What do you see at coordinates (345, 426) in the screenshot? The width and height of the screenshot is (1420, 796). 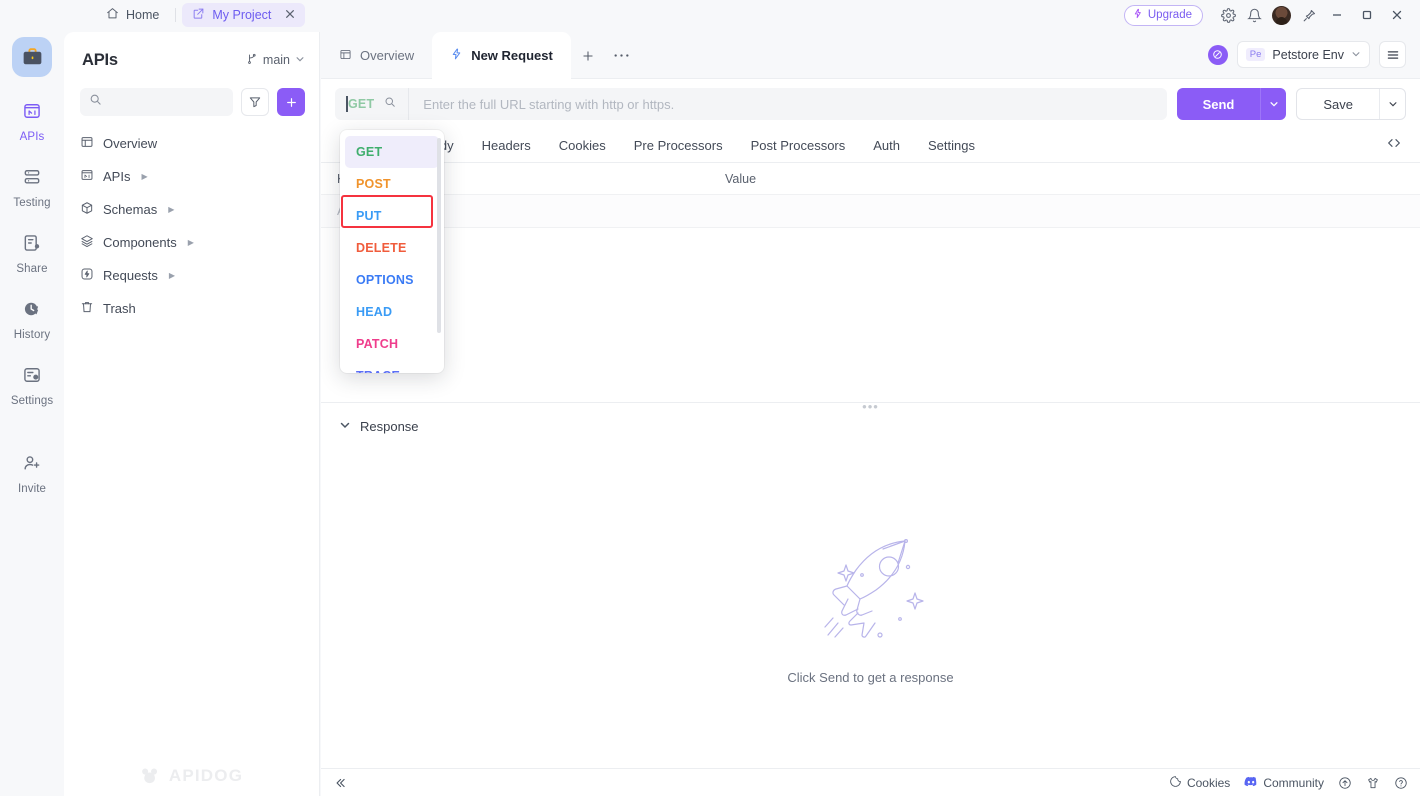 I see `chevron-down-icon` at bounding box center [345, 426].